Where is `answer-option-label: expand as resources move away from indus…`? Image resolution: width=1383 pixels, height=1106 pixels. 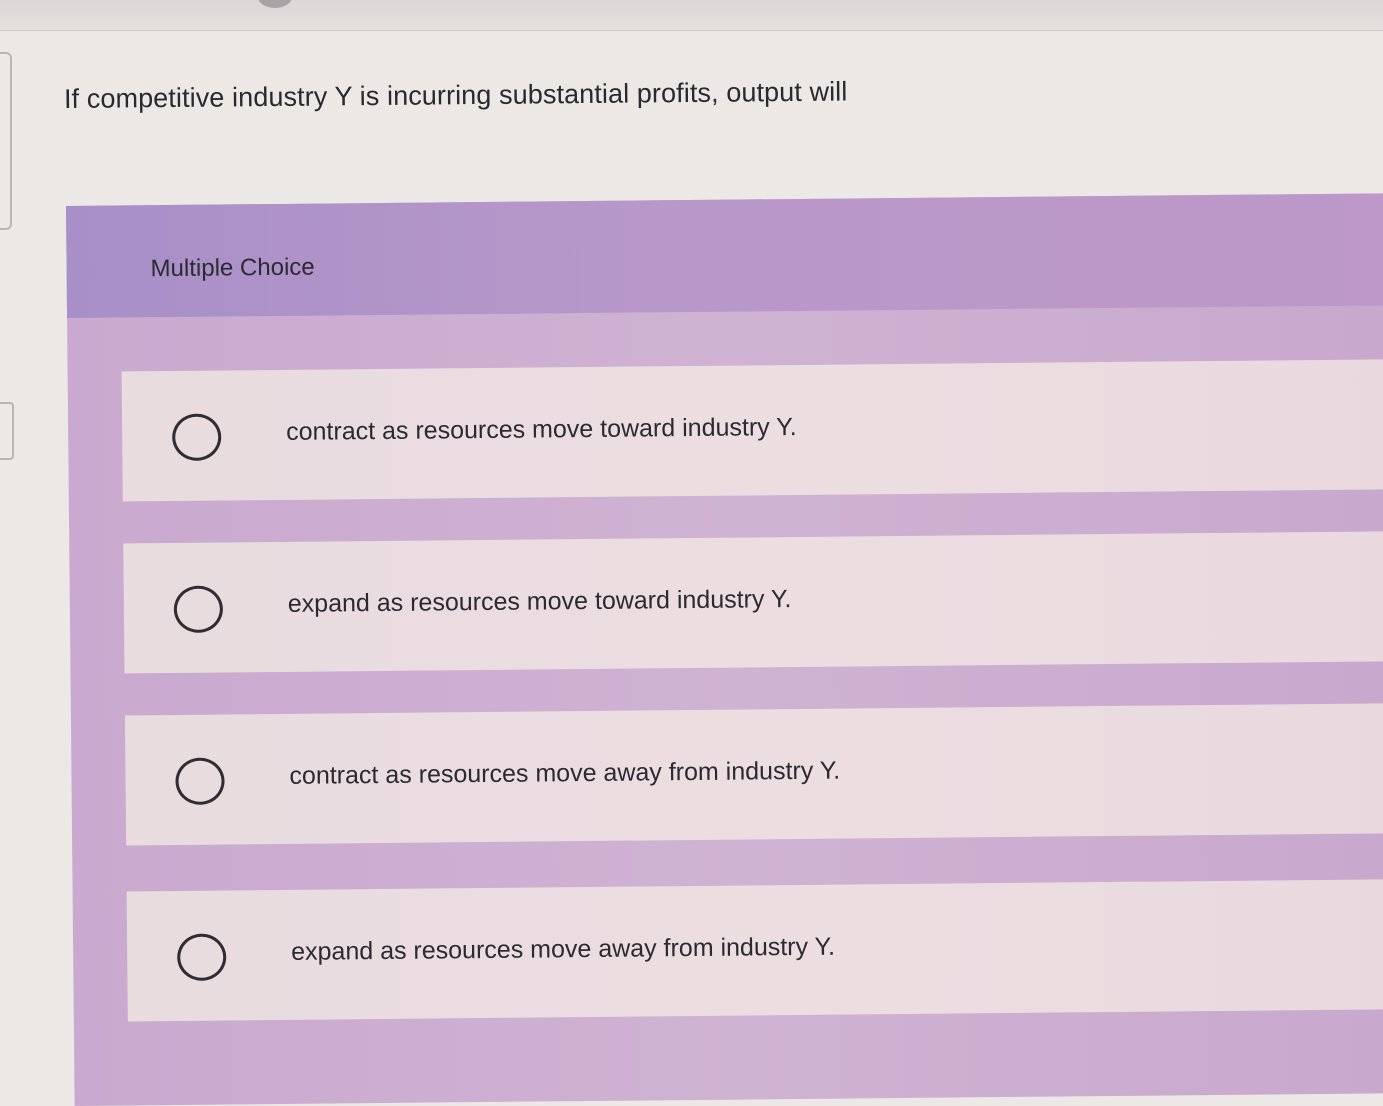 answer-option-label: expand as resources move away from indus… is located at coordinates (563, 949).